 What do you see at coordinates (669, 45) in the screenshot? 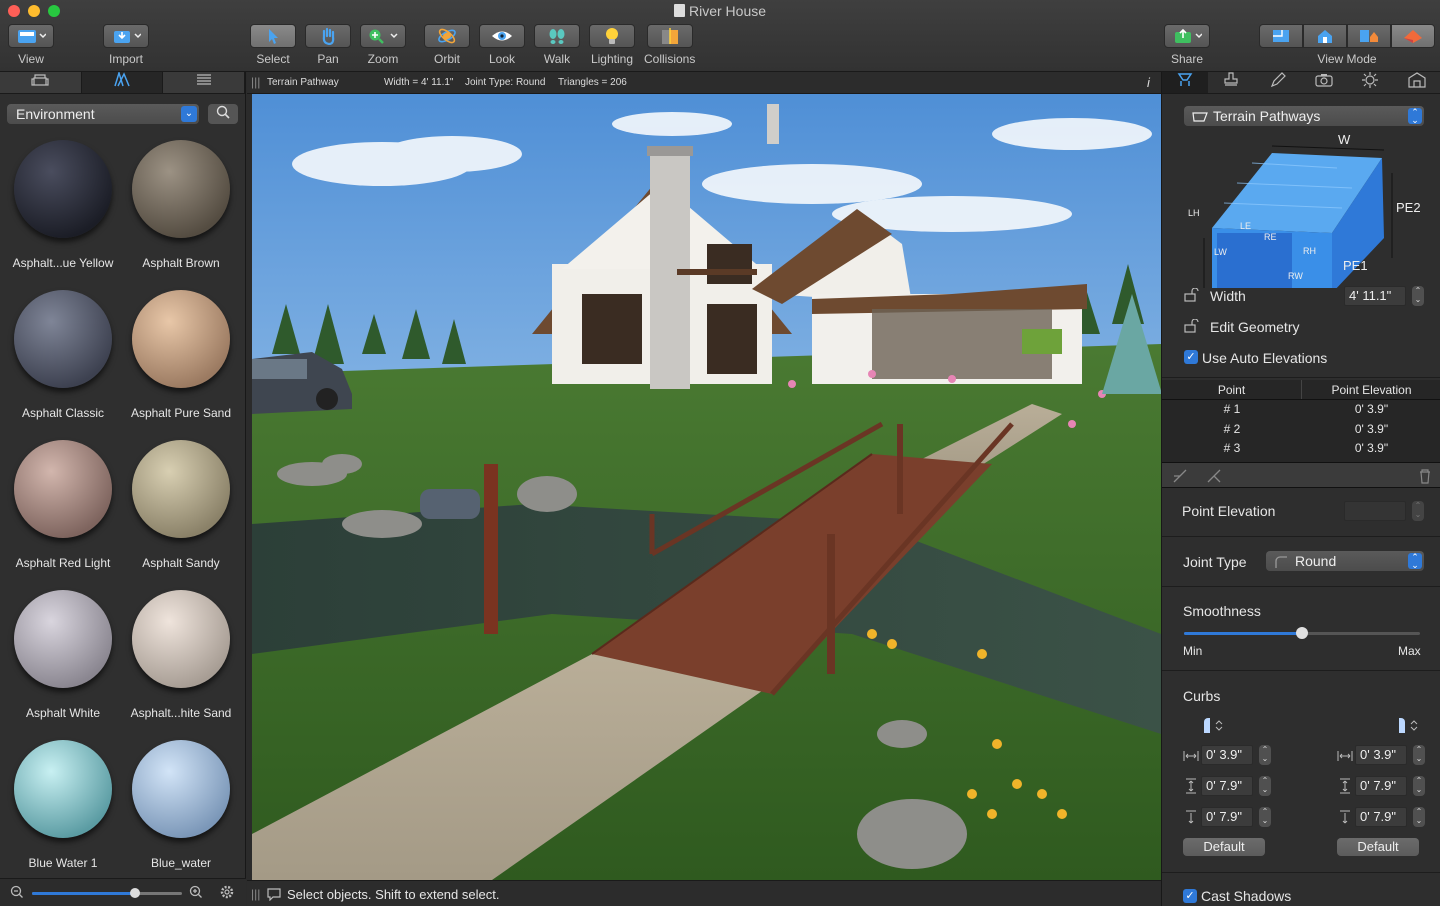
I see `collisions-toggle: Collisions` at bounding box center [669, 45].